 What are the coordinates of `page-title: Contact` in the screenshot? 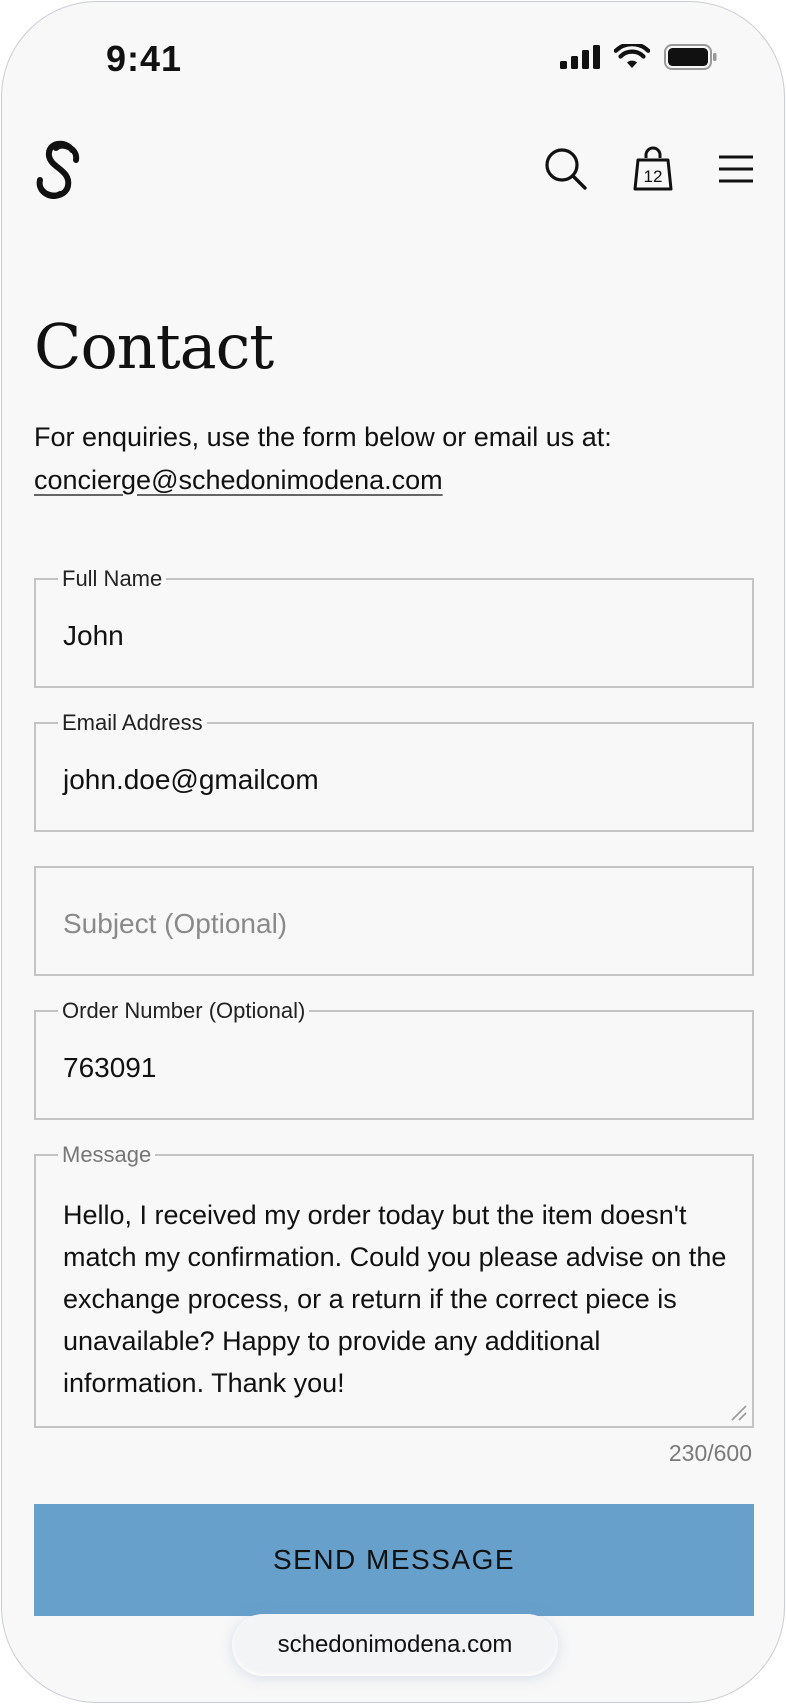 It's located at (154, 346).